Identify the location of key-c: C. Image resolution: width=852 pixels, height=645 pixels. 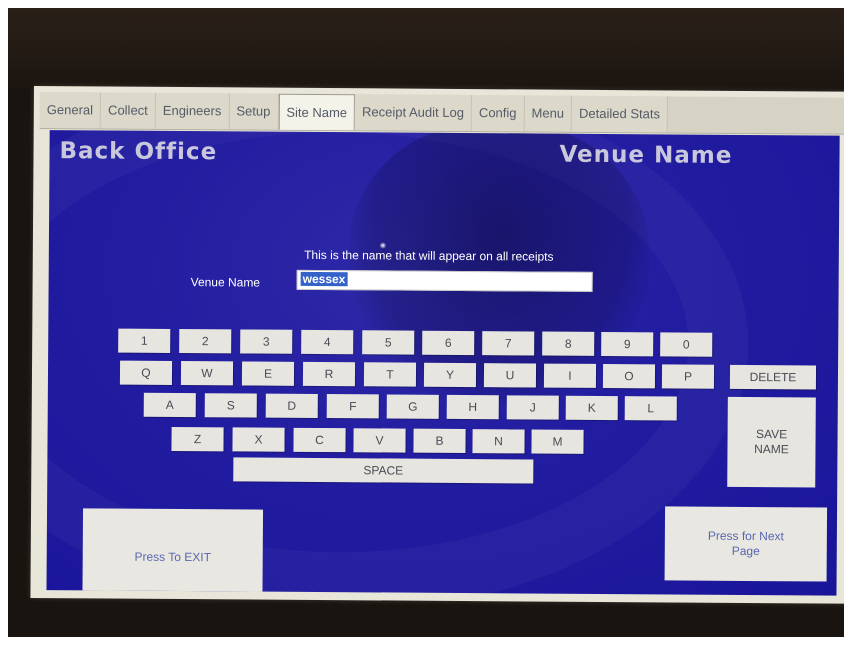
(319, 440).